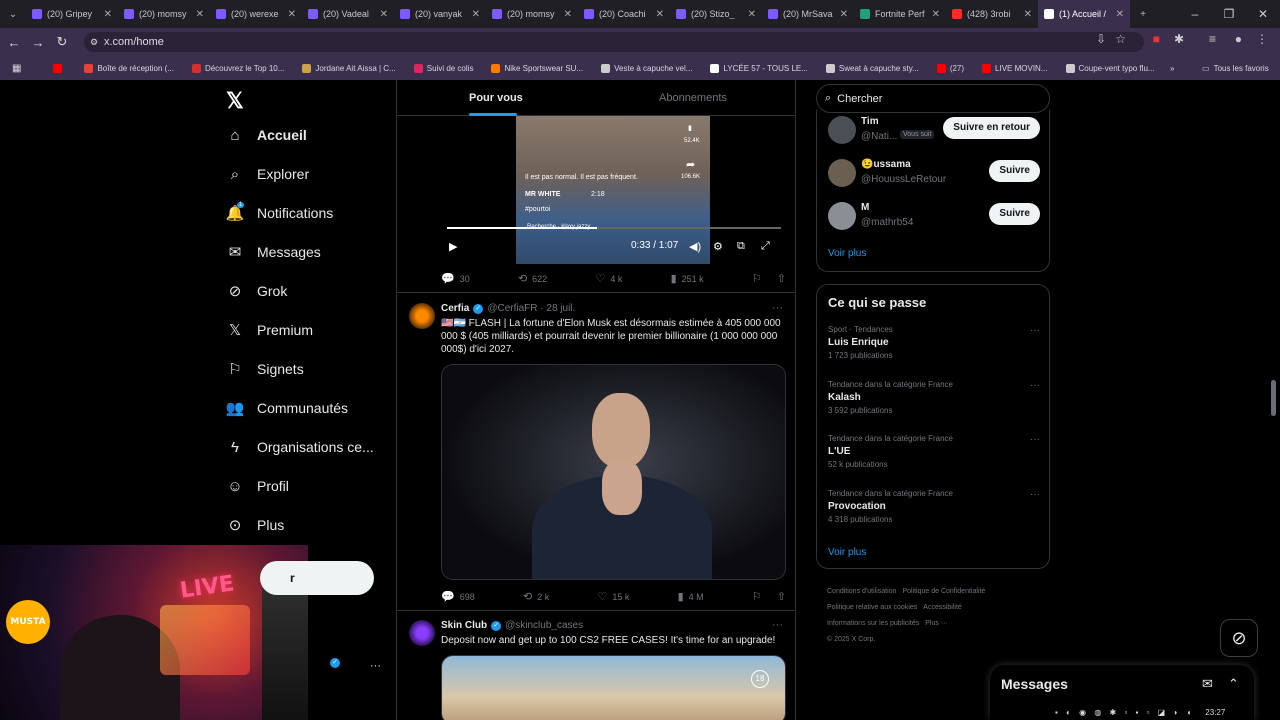  Describe the element at coordinates (458, 596) in the screenshot. I see `reply-button: 💬 698` at that location.